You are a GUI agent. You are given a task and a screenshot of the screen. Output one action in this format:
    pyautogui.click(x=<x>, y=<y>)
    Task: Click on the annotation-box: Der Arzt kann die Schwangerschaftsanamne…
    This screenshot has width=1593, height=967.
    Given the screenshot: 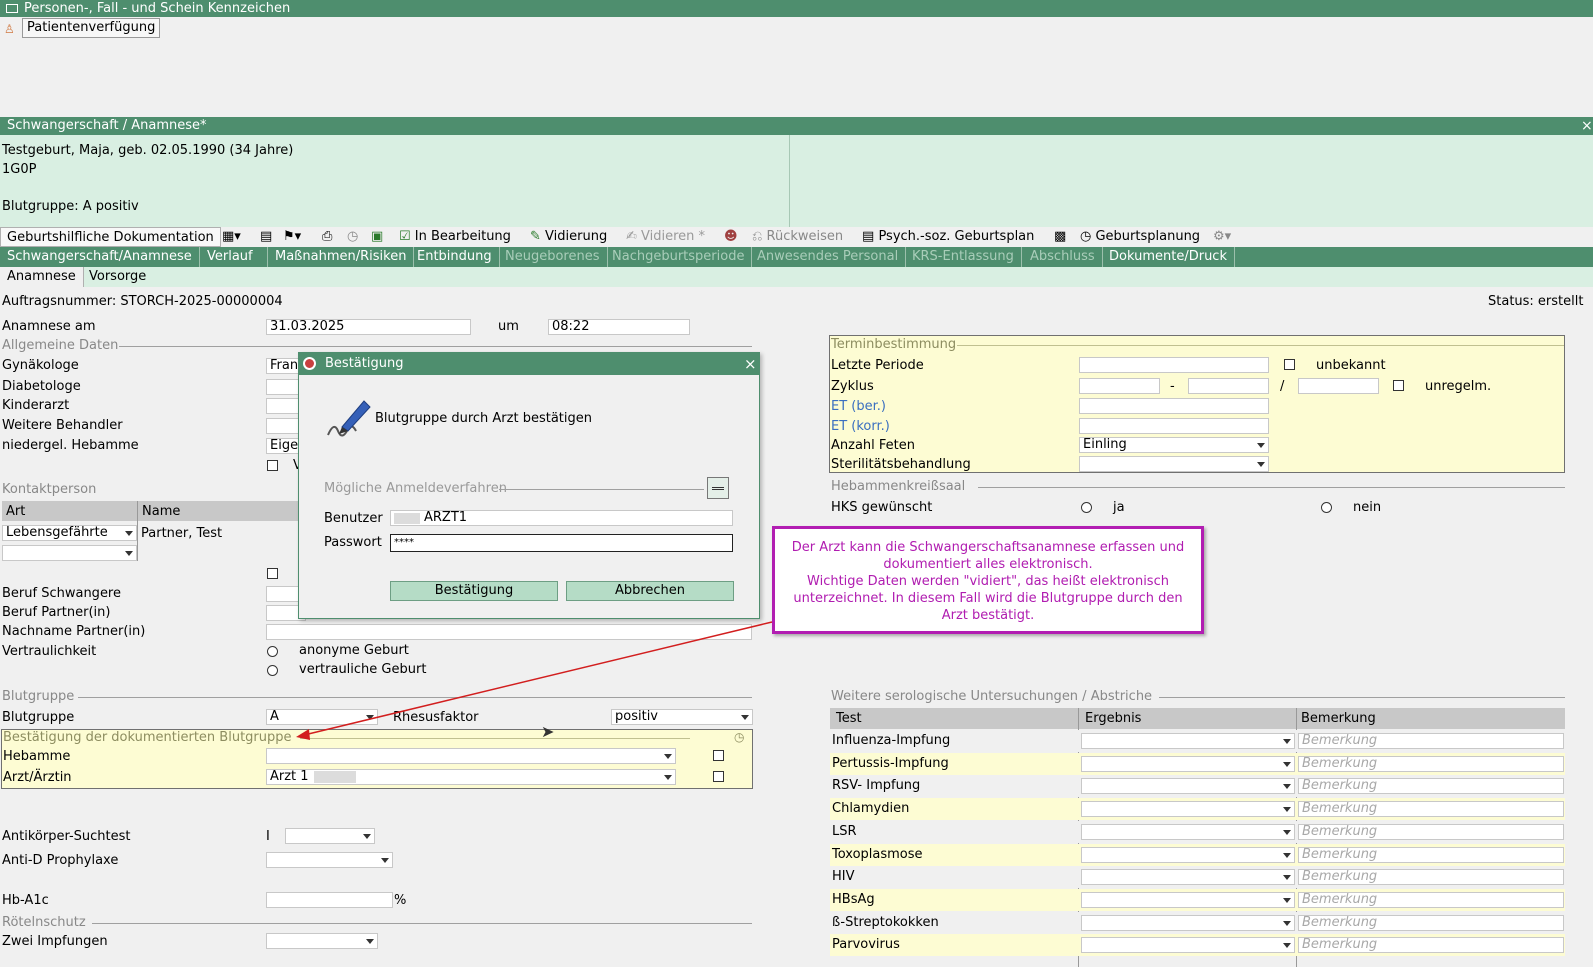 What is the action you would take?
    pyautogui.click(x=988, y=580)
    